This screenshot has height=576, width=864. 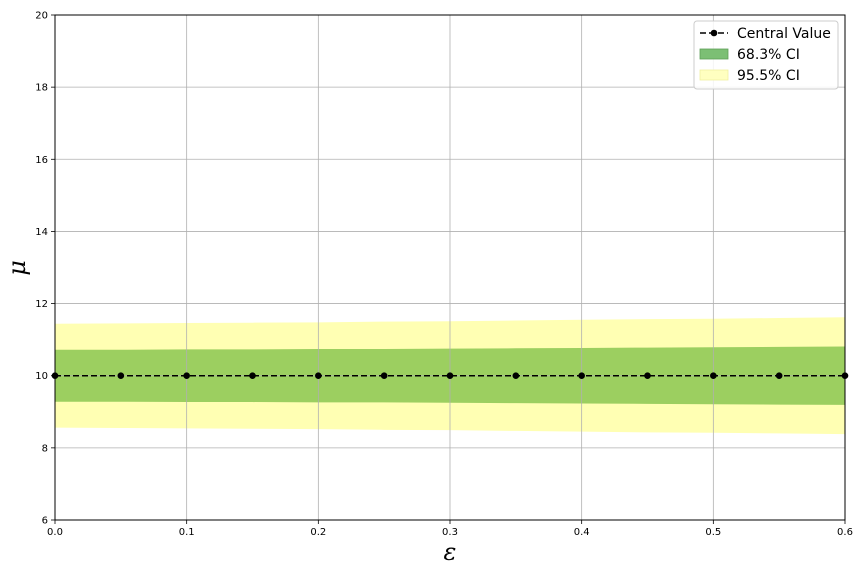 I want to click on y-tick-label-6: 18, so click(x=41, y=88).